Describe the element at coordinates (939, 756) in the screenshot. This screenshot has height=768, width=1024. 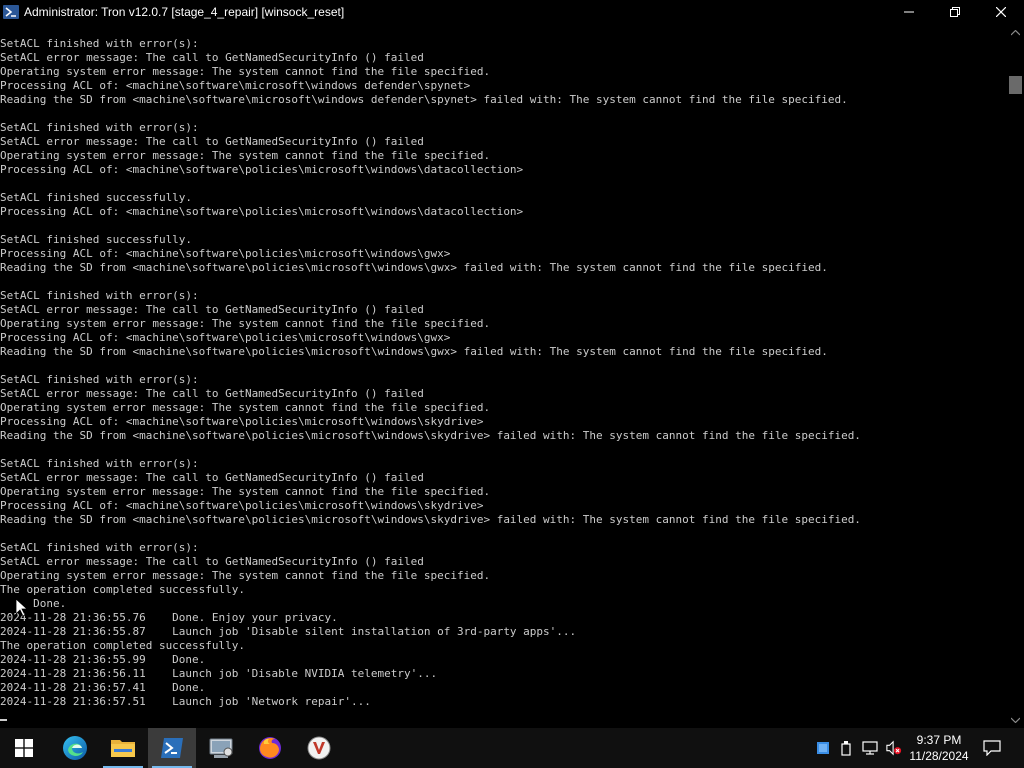
I see `clock-date: 11/28/2024` at that location.